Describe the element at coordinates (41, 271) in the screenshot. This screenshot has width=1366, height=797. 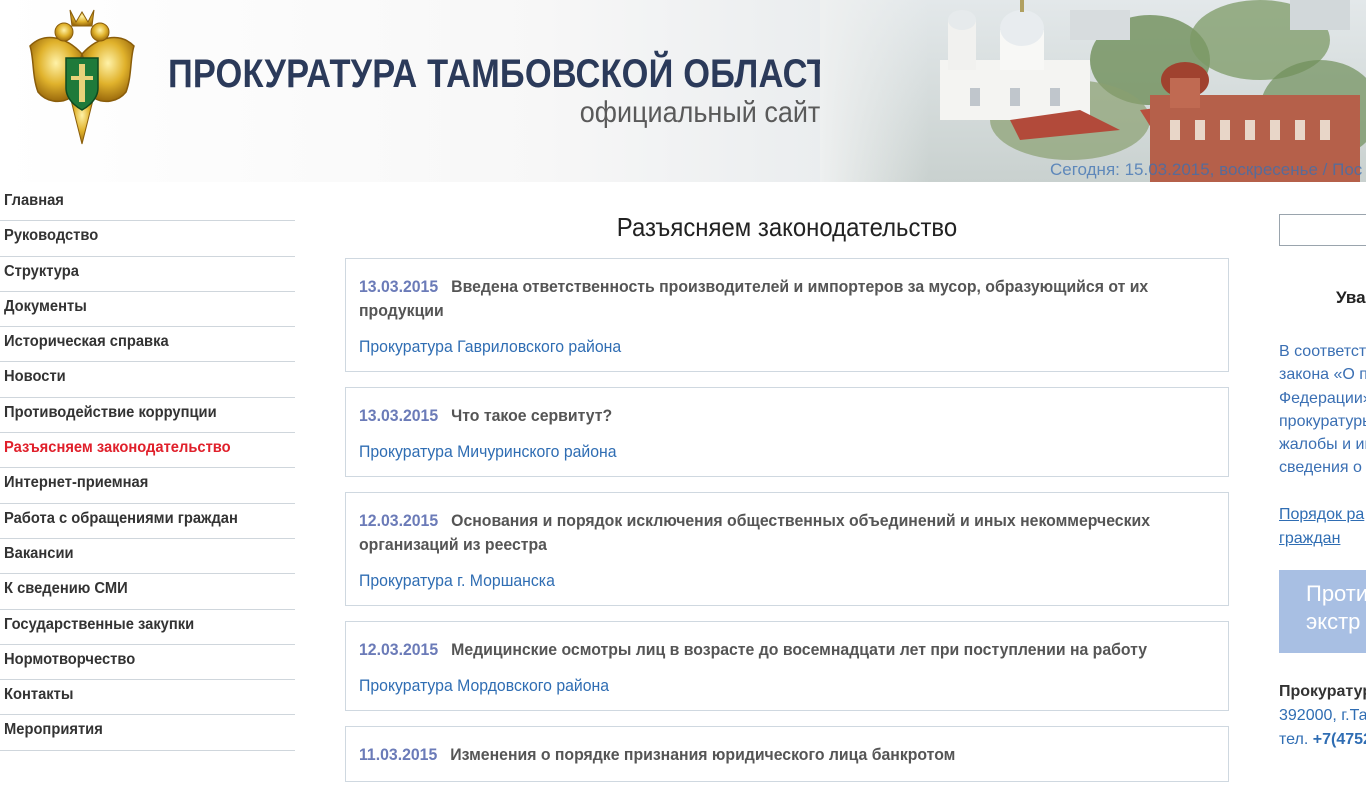
I see `nav-item-label: Структура` at that location.